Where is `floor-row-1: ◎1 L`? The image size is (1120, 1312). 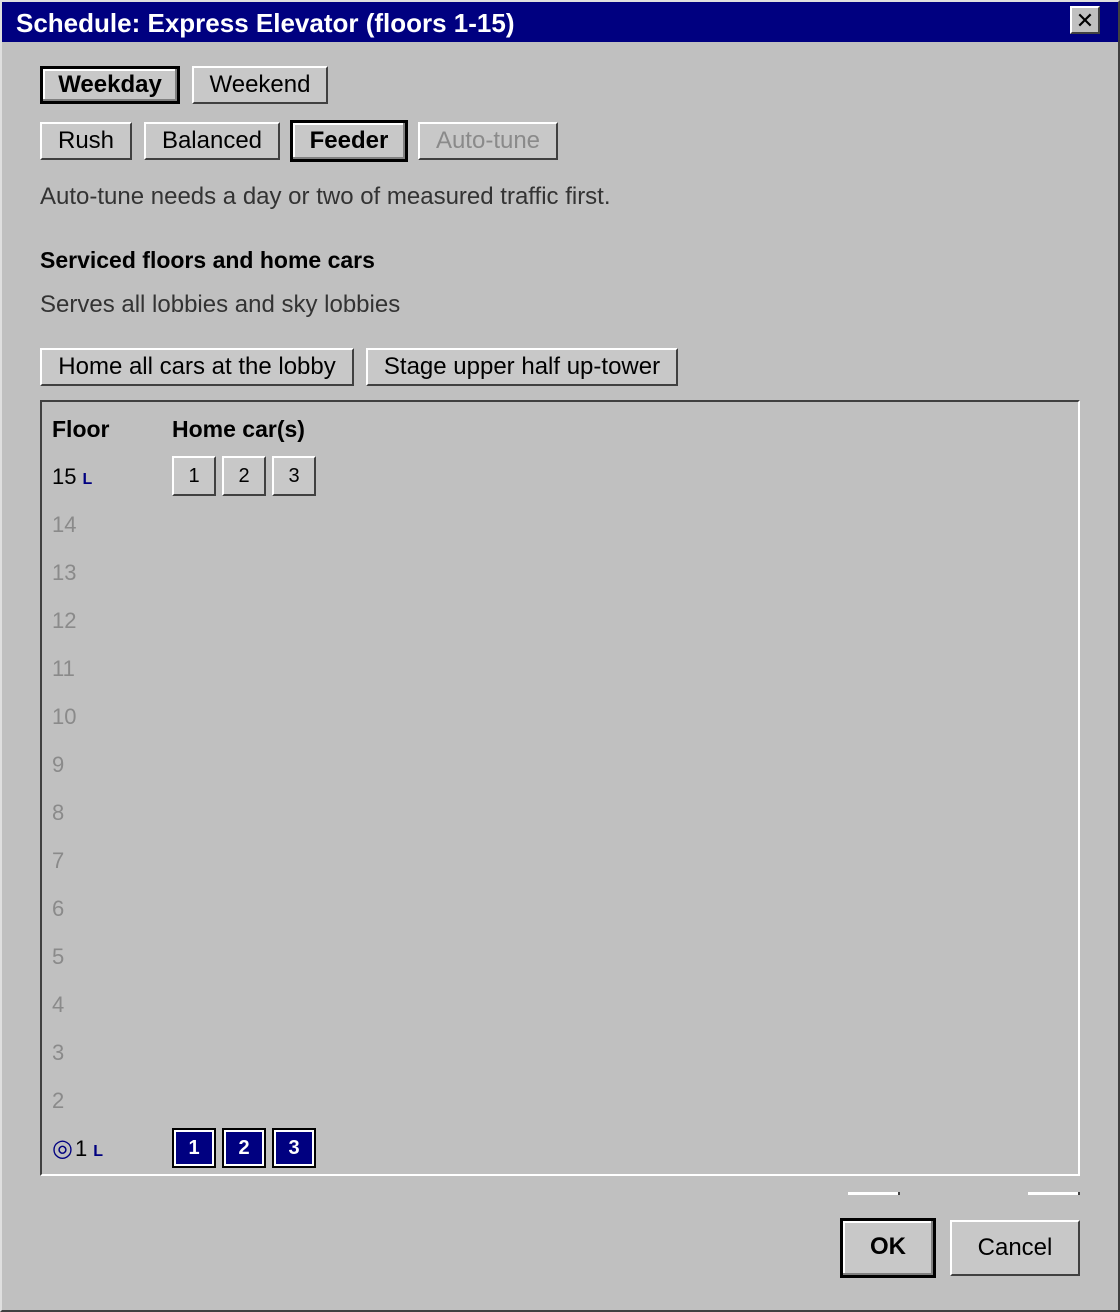
floor-row-1: ◎1 L is located at coordinates (77, 1148).